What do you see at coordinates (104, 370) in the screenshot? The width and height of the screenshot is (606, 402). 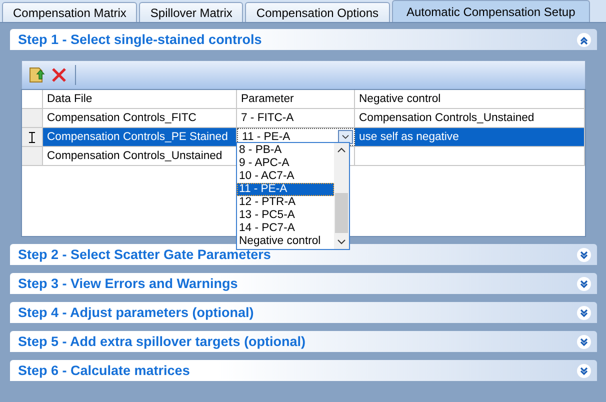 I see `step-title: Step 6 - Calculate matrices` at bounding box center [104, 370].